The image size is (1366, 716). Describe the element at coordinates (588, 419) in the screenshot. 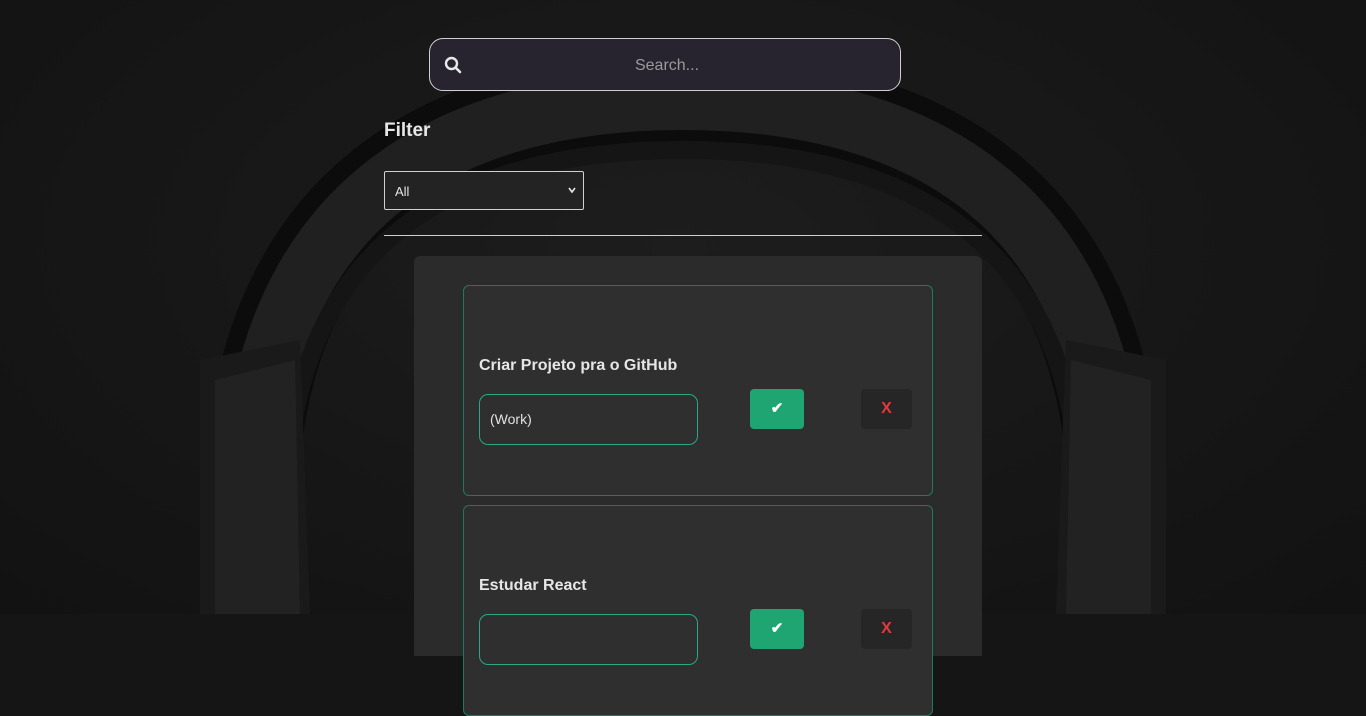

I see `todo-category: (Work)` at that location.